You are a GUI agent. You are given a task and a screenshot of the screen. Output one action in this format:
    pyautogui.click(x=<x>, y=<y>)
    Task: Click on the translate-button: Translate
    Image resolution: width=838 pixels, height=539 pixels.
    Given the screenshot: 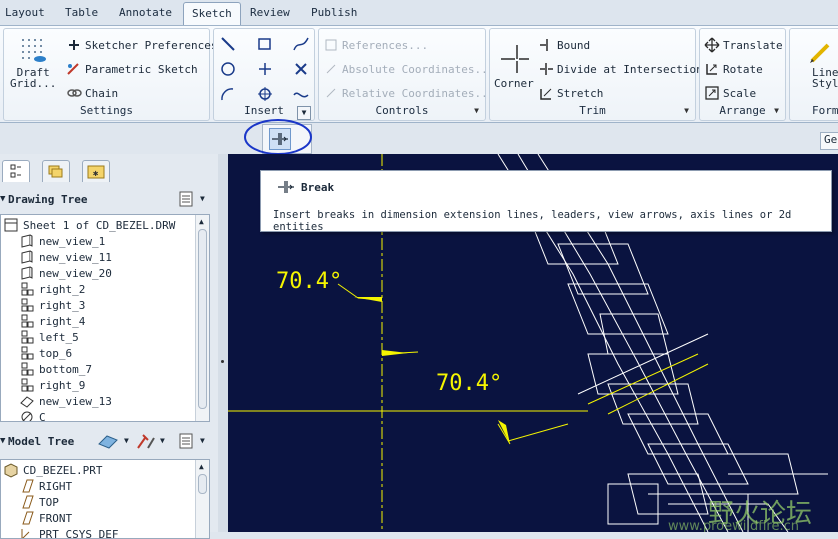 What is the action you would take?
    pyautogui.click(x=743, y=45)
    